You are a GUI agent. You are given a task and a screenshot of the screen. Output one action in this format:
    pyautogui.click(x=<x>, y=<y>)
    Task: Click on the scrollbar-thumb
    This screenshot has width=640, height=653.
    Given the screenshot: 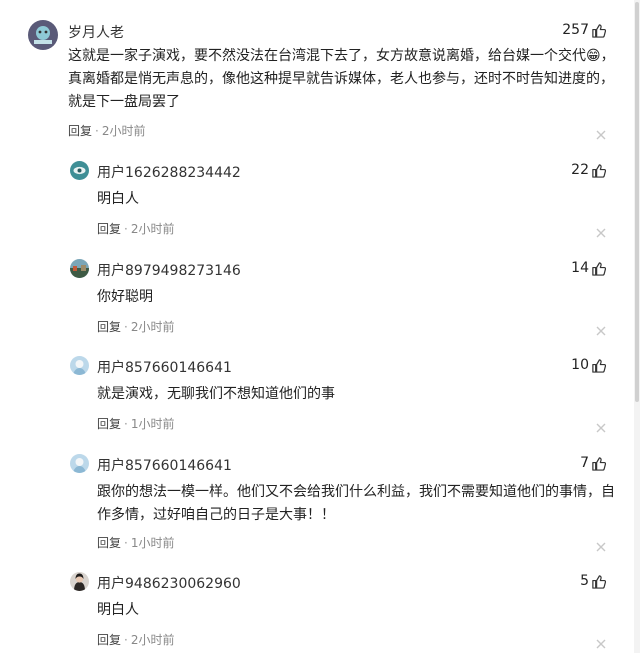 What is the action you would take?
    pyautogui.click(x=637, y=202)
    